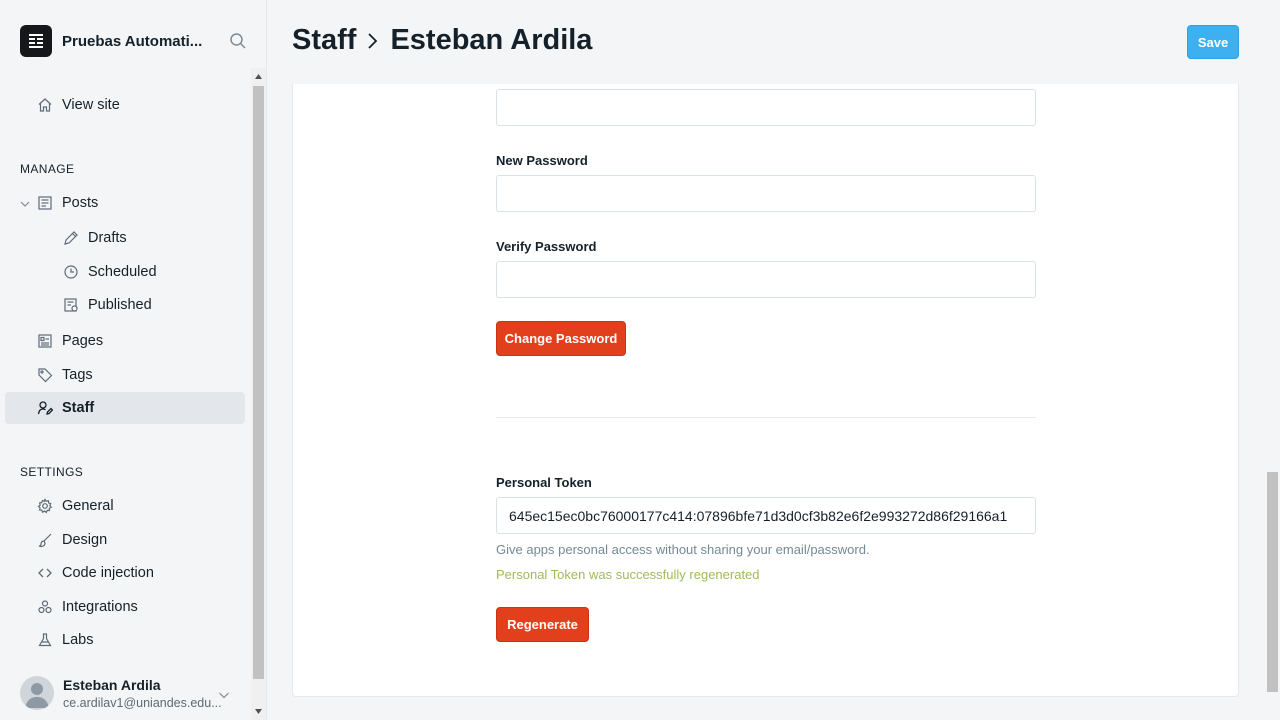 The image size is (1280, 720). Describe the element at coordinates (112, 684) in the screenshot. I see `user-name: Esteban Ardila` at that location.